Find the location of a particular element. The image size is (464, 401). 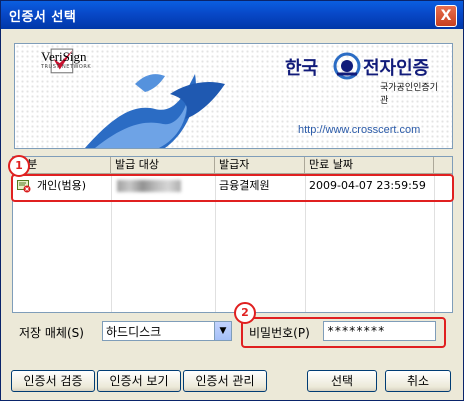

column-header-issuer: 발급자 is located at coordinates (260, 165).